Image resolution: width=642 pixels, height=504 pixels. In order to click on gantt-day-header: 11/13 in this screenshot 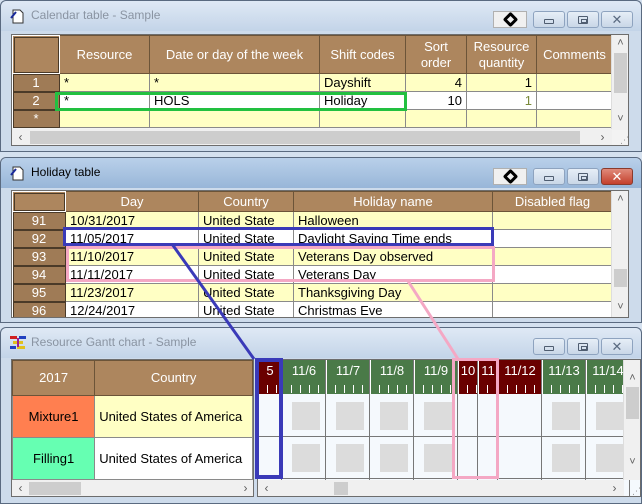, I will do `click(563, 377)`.